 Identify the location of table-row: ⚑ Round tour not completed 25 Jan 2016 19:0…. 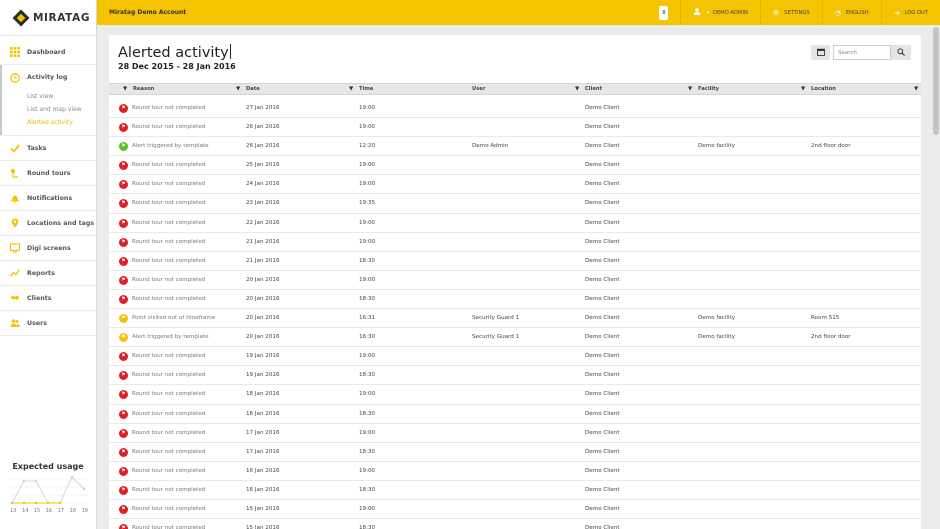
(515, 166).